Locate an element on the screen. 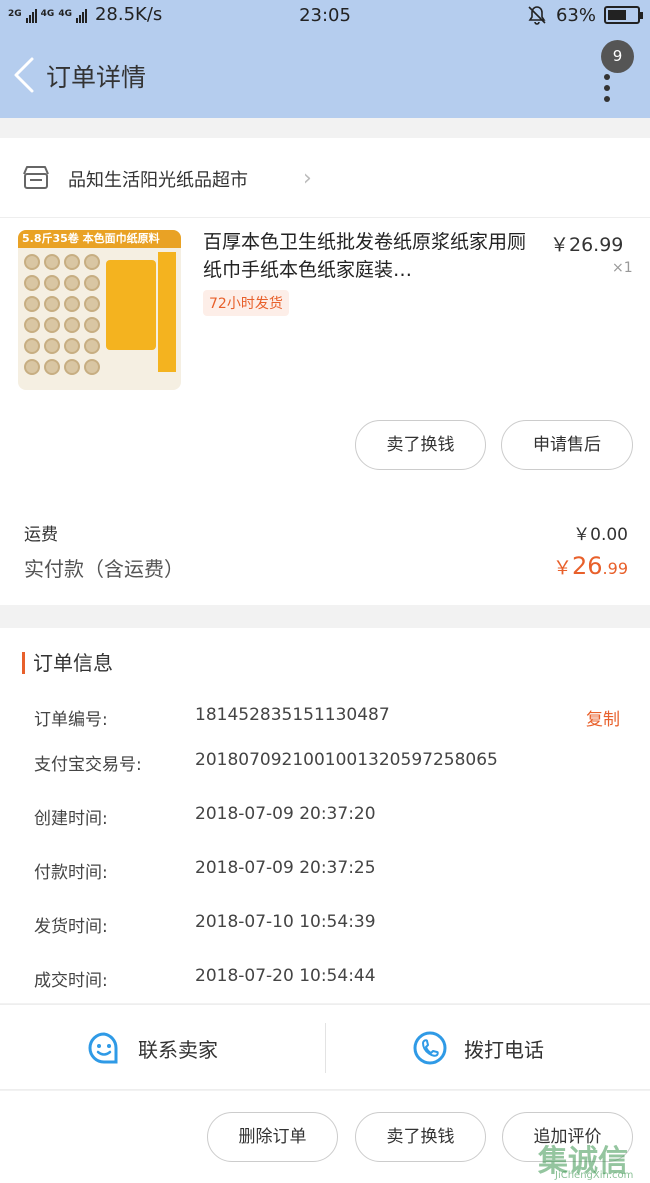 The width and height of the screenshot is (650, 1183). package-graphic is located at coordinates (131, 305).